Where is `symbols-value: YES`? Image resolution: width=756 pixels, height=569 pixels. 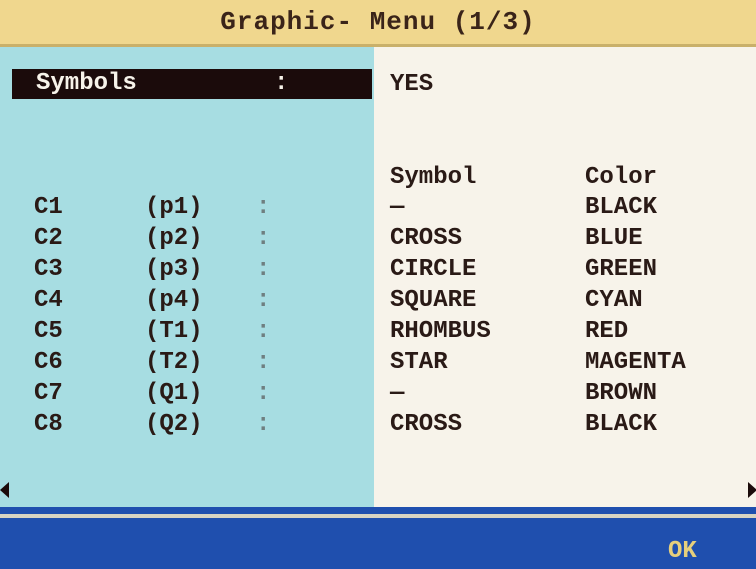
symbols-value: YES is located at coordinates (411, 85).